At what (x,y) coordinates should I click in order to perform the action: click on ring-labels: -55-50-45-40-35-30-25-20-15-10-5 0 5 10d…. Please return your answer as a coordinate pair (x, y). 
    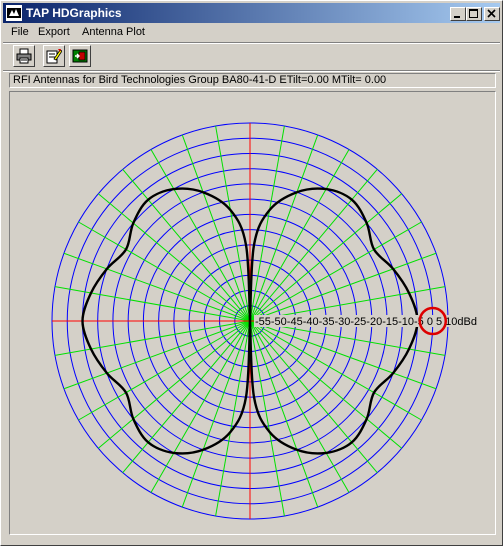
    Looking at the image, I should click on (372, 321).